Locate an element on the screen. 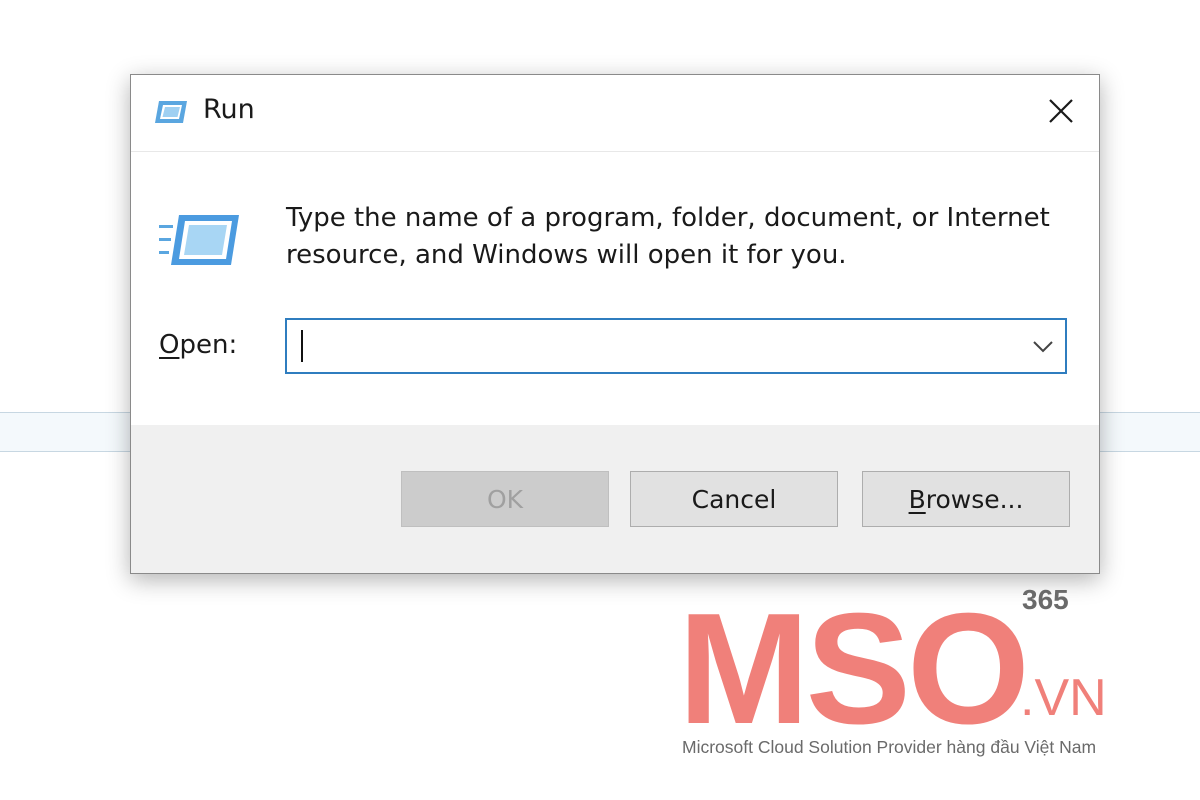 The image size is (1200, 800). logo-brand: MSO is located at coordinates (852, 671).